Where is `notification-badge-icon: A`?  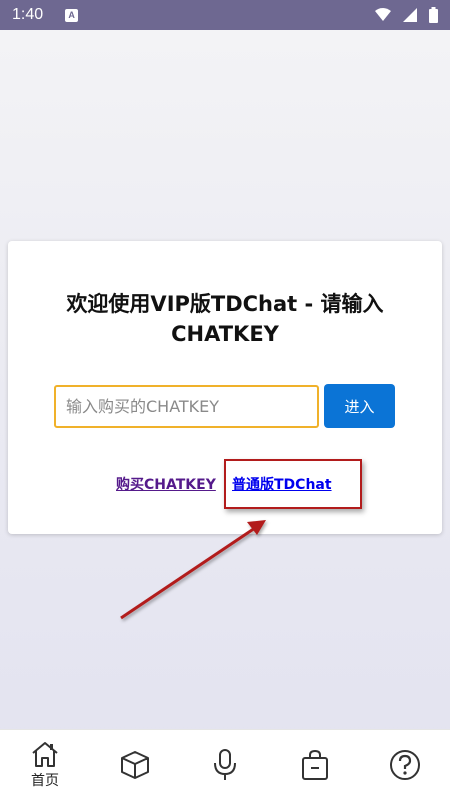 notification-badge-icon: A is located at coordinates (72, 15).